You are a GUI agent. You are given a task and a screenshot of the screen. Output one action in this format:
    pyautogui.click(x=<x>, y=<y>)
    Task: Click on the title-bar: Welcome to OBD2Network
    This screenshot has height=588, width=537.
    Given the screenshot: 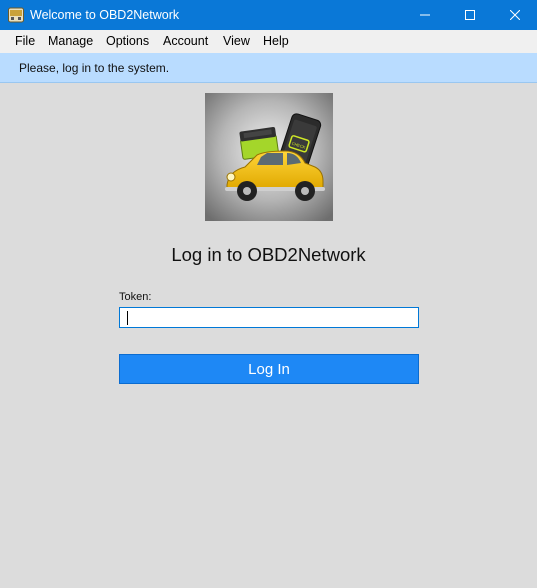 What is the action you would take?
    pyautogui.click(x=268, y=15)
    